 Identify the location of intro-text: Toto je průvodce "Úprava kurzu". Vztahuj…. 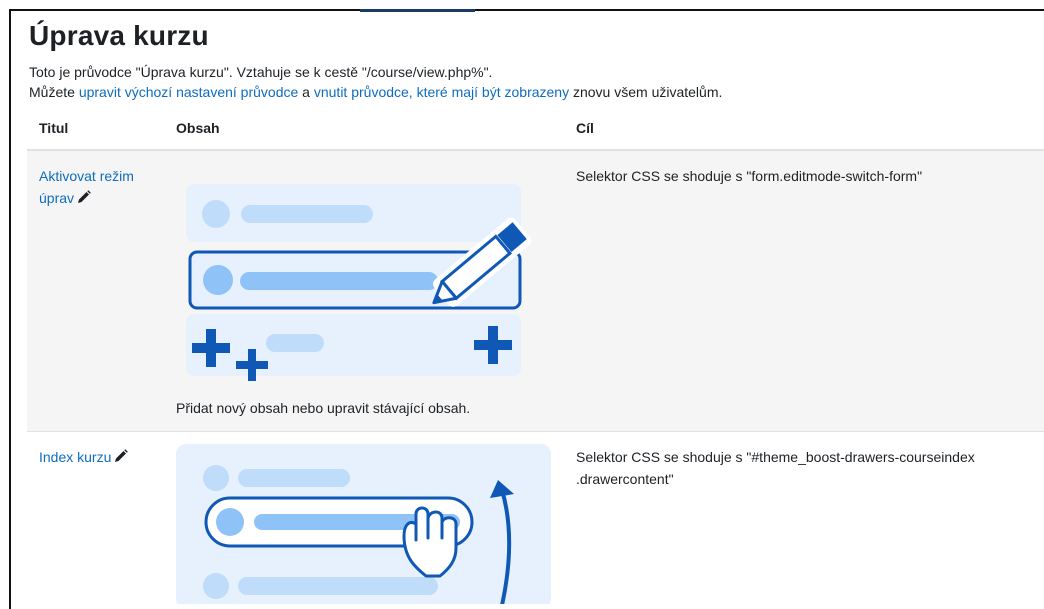
(375, 82).